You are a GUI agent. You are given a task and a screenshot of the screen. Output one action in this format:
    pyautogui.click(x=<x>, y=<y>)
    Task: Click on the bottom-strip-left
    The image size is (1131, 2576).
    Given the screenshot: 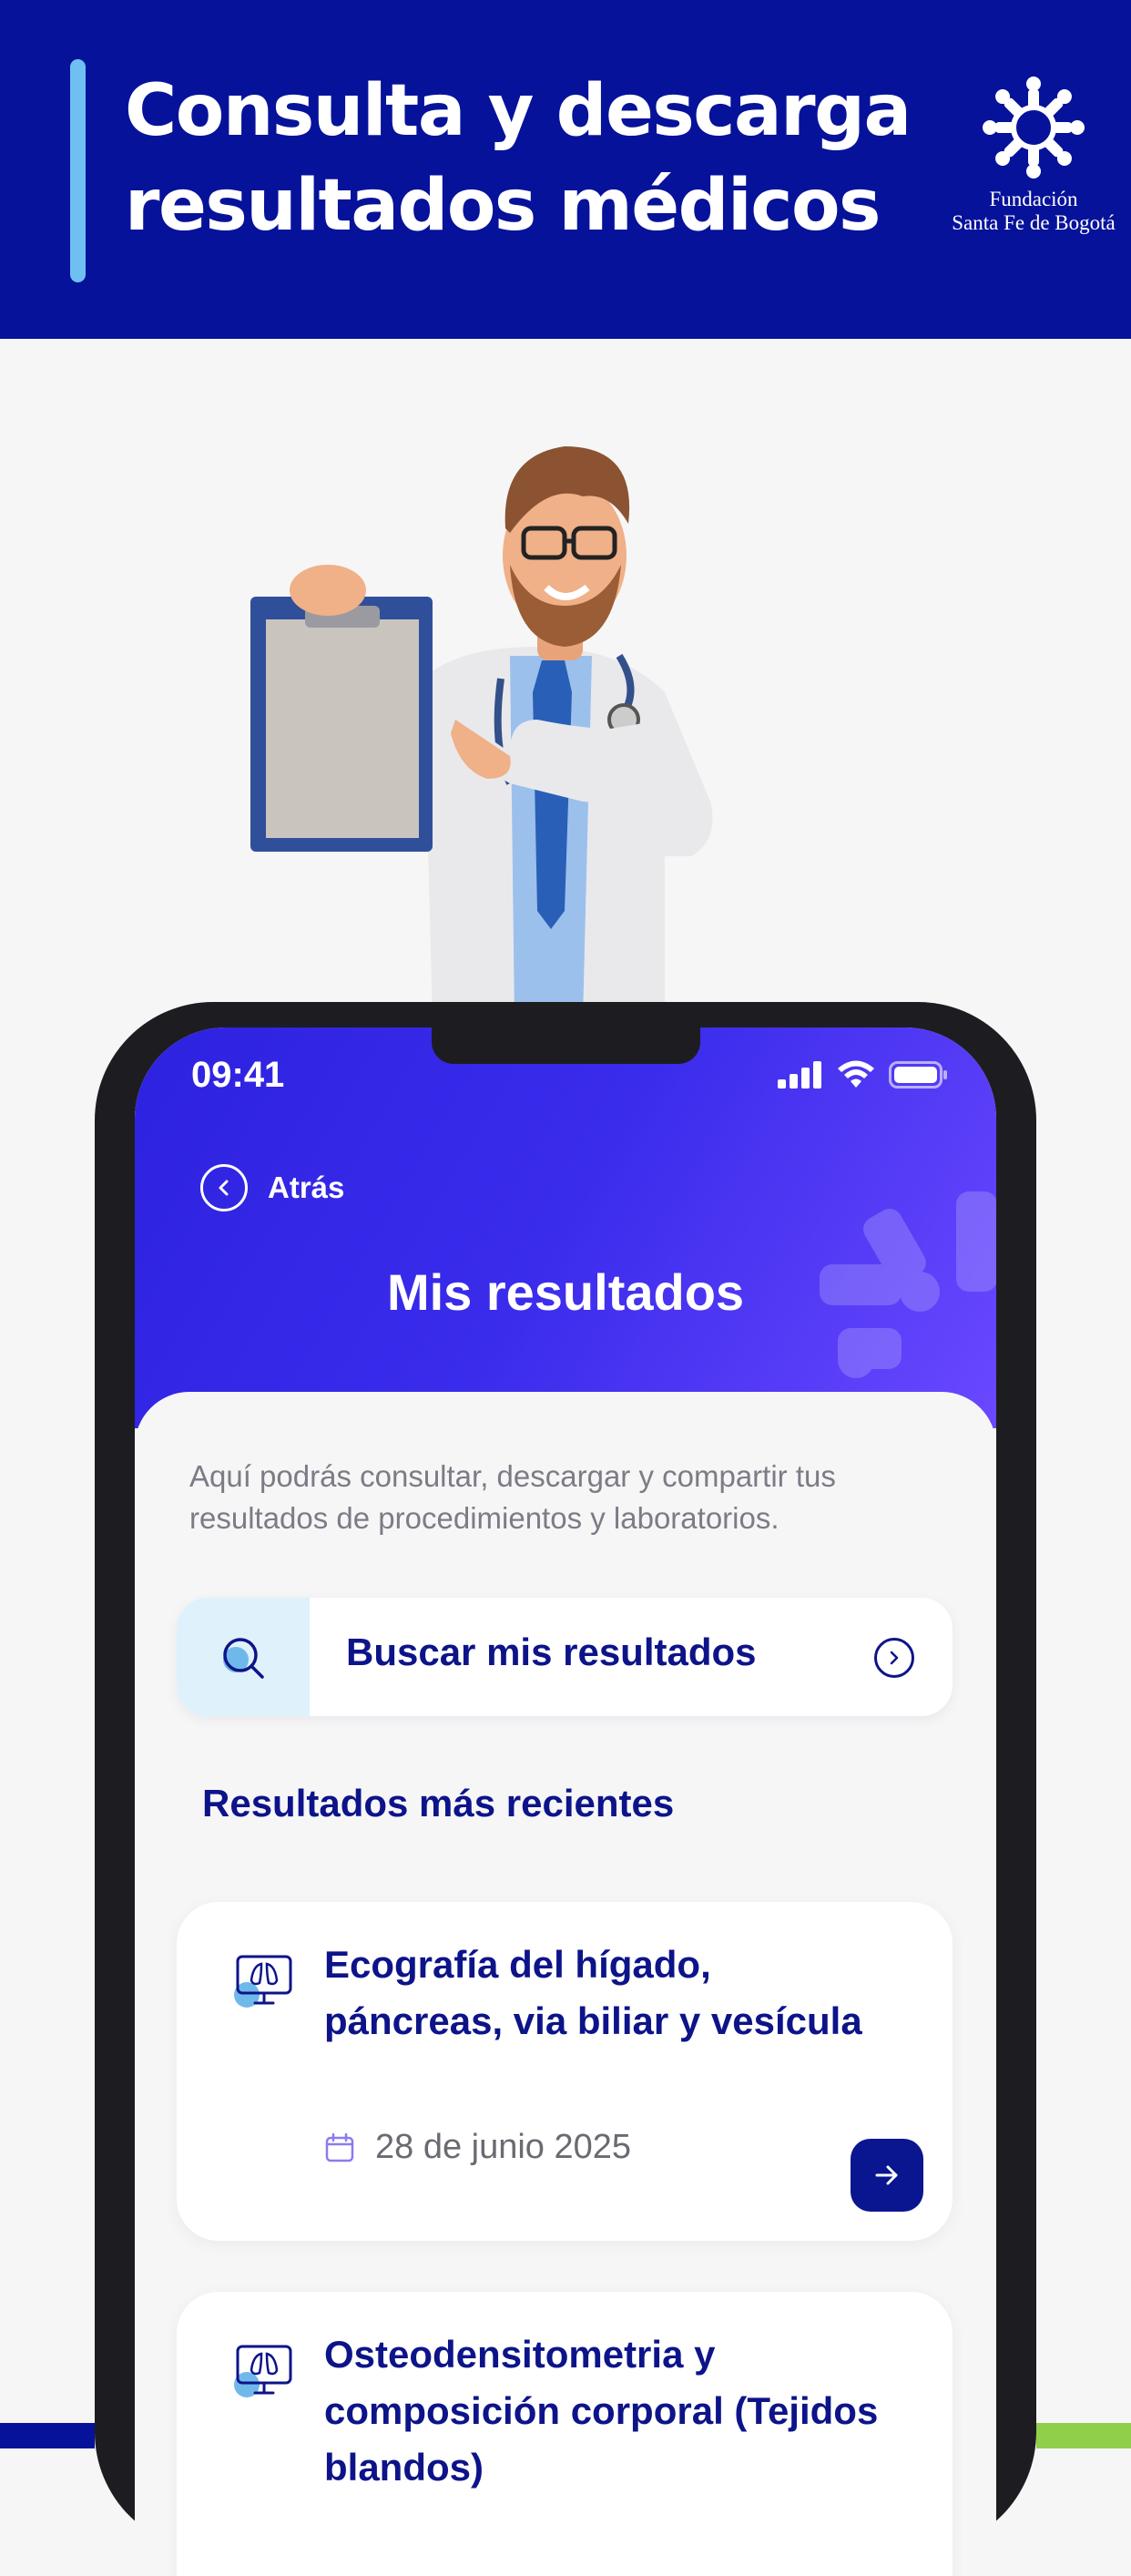 What is the action you would take?
    pyautogui.click(x=48, y=2435)
    